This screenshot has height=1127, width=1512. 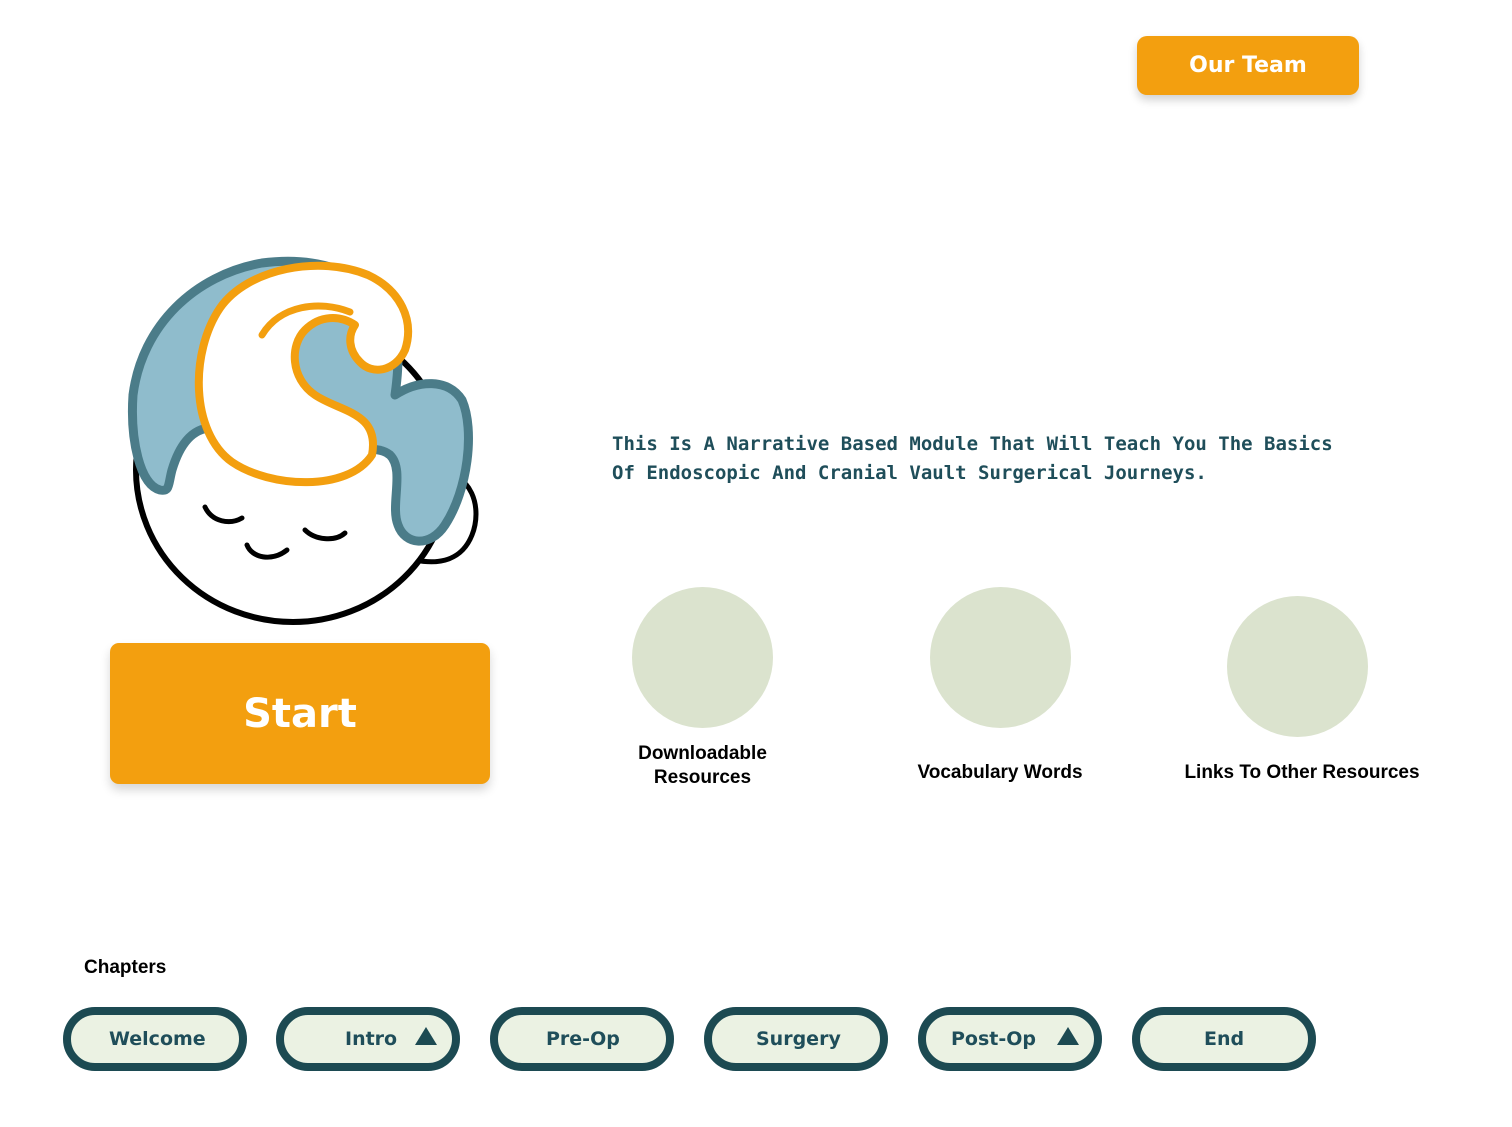 What do you see at coordinates (1297, 666) in the screenshot?
I see `links-to-other-resources-icon` at bounding box center [1297, 666].